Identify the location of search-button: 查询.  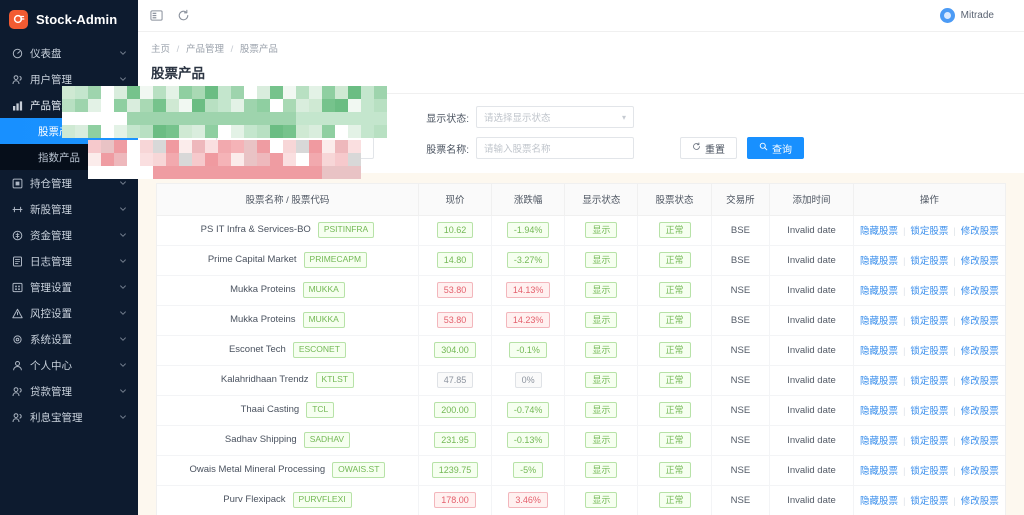
(775, 148).